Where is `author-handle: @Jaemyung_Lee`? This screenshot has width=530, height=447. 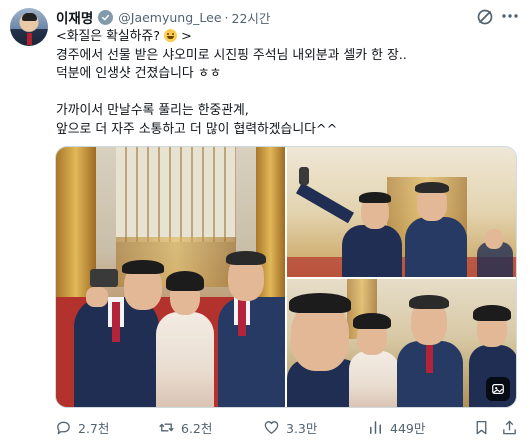 author-handle: @Jaemyung_Lee is located at coordinates (169, 17).